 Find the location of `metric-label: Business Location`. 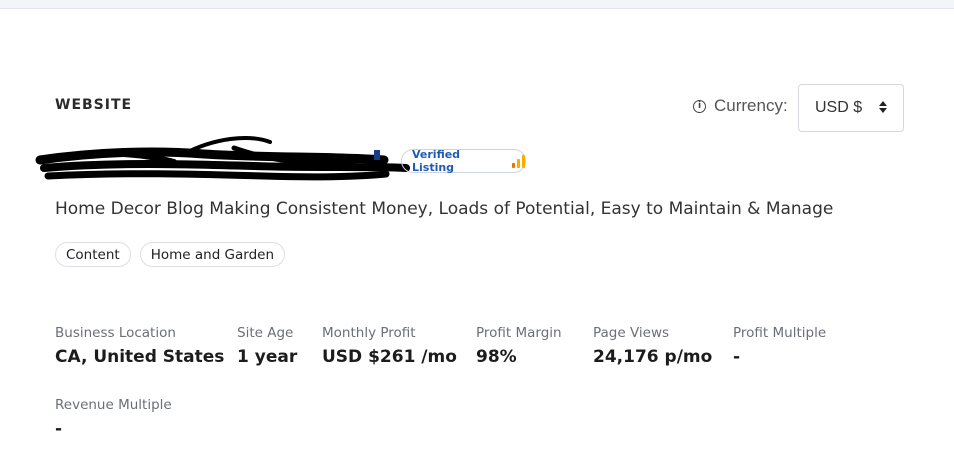

metric-label: Business Location is located at coordinates (115, 333).